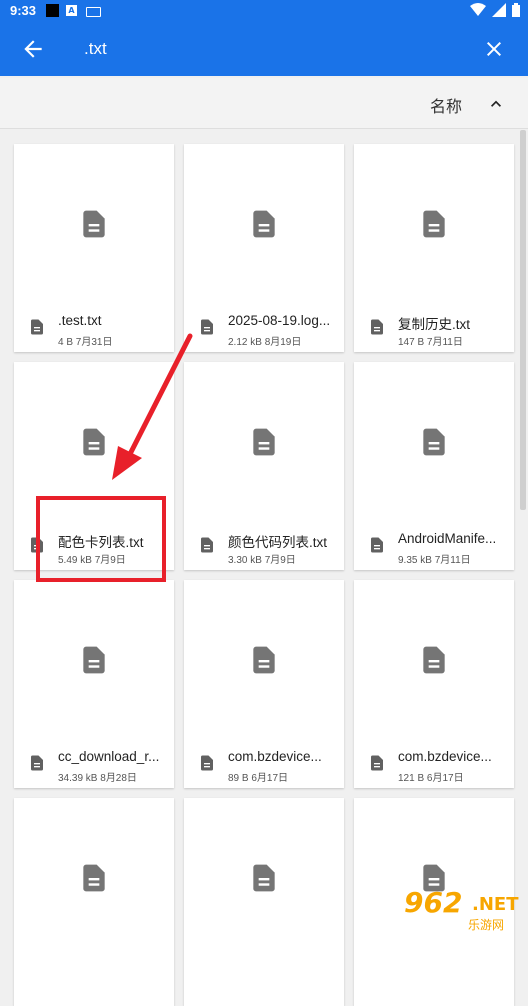 This screenshot has width=528, height=1006. I want to click on file-meta: 147 B 7月11日, so click(430, 342).